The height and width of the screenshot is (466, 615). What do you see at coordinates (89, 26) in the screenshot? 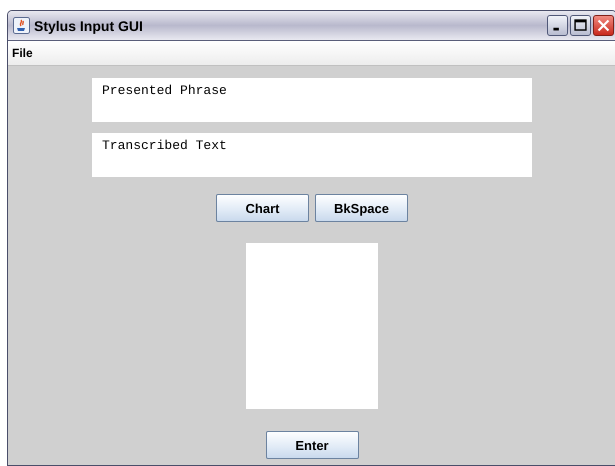
I see `window-title: Stylus Input GUI` at bounding box center [89, 26].